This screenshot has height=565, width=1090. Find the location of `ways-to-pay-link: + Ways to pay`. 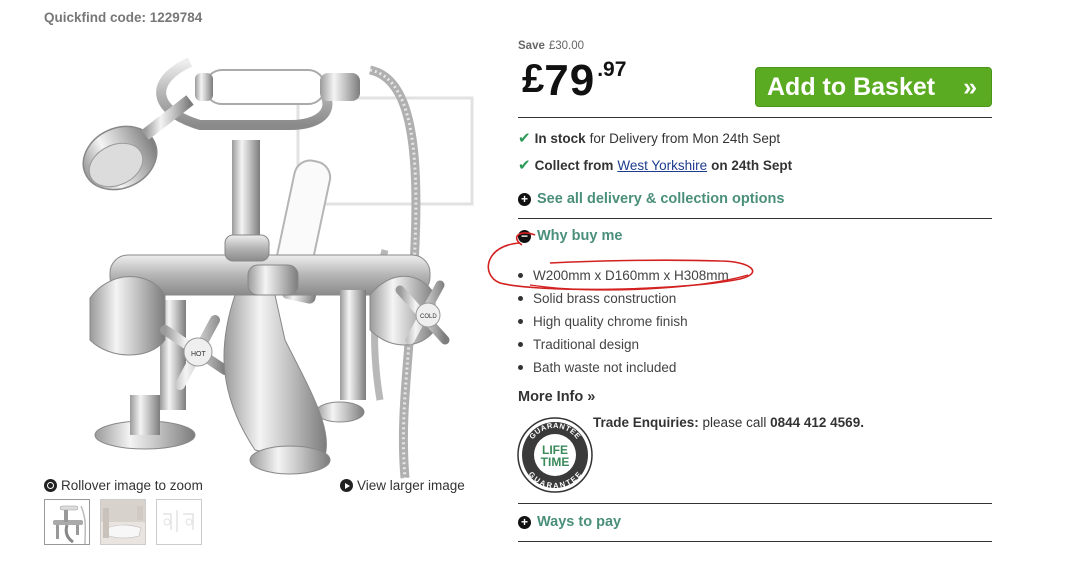

ways-to-pay-link: + Ways to pay is located at coordinates (569, 522).